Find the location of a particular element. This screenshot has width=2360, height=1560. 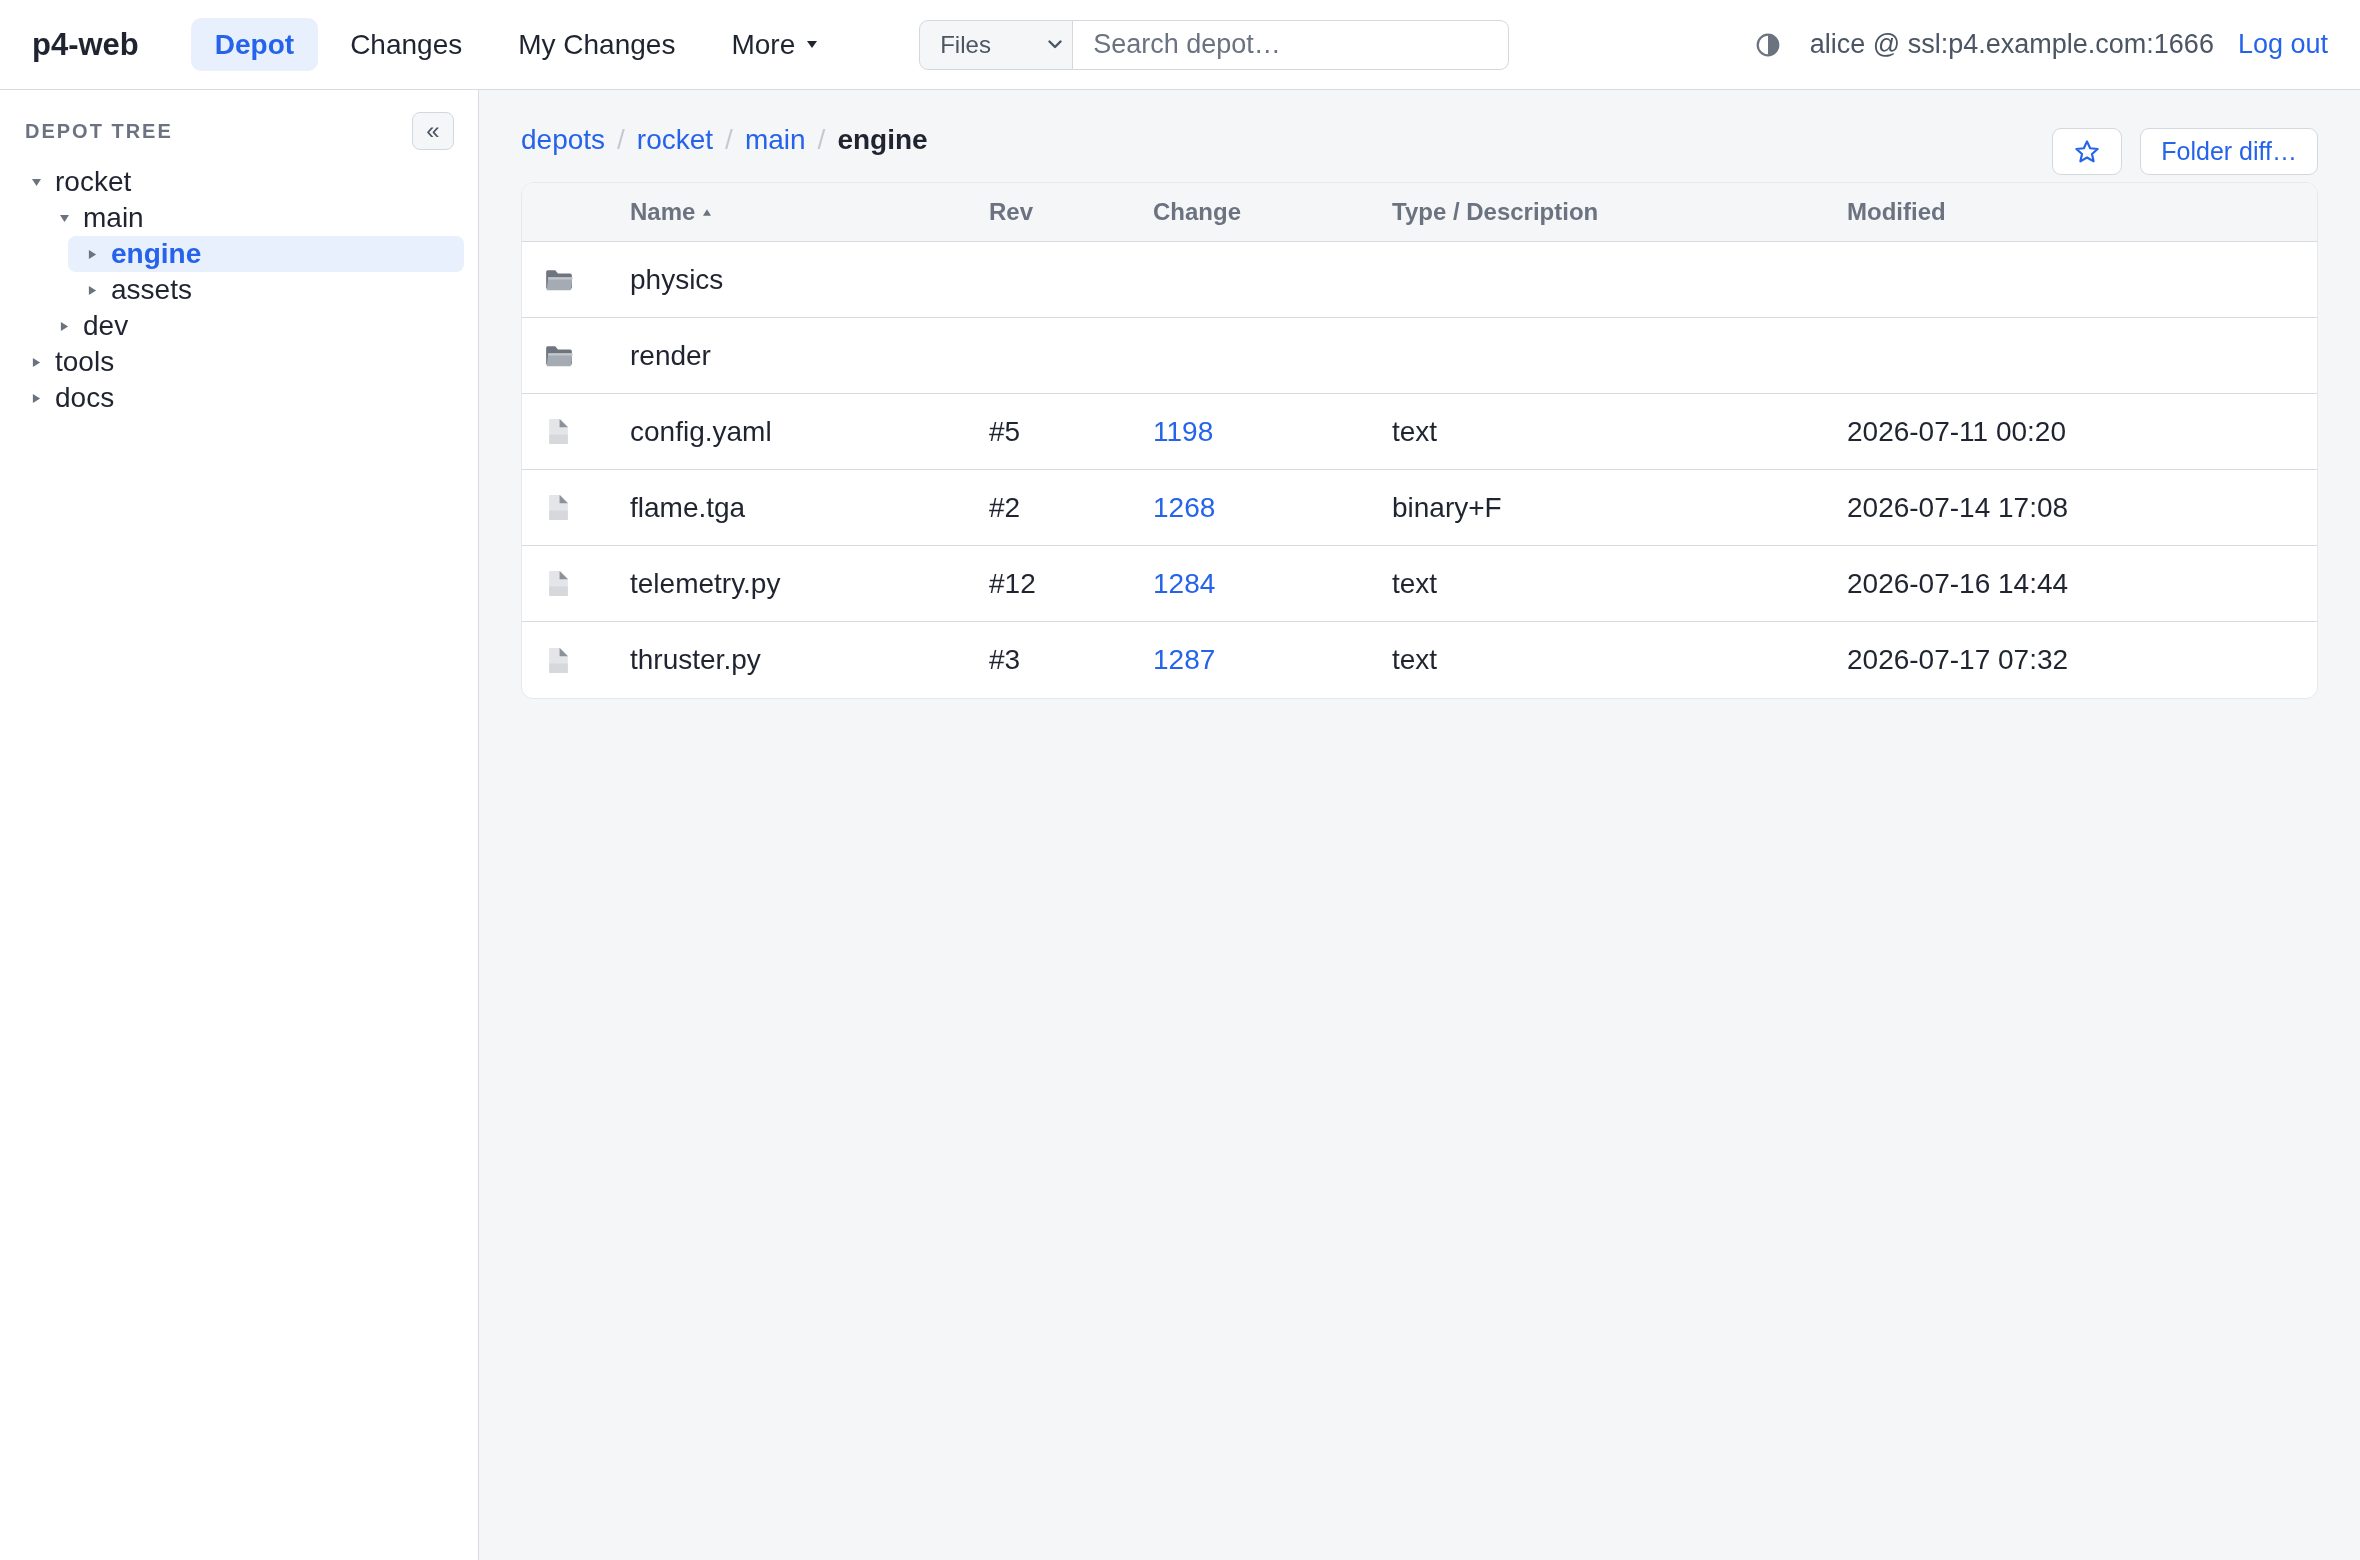

revision-text: #5 is located at coordinates (1005, 431).